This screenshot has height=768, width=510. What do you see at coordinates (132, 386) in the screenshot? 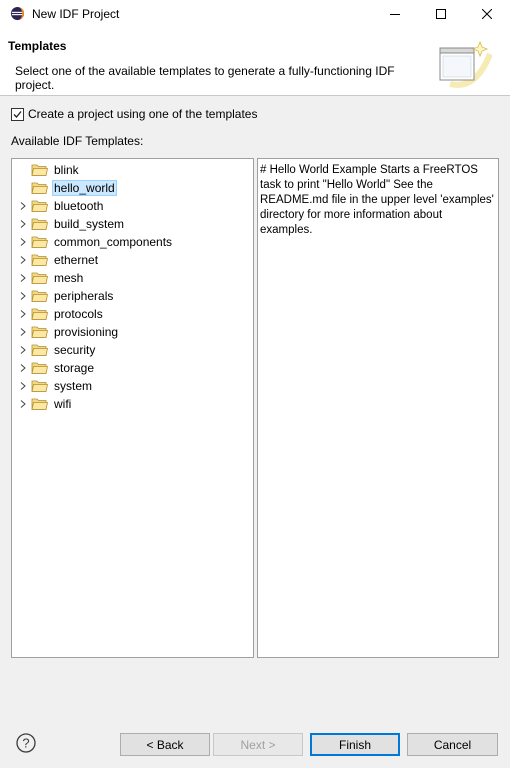
I see `tree-item: system` at bounding box center [132, 386].